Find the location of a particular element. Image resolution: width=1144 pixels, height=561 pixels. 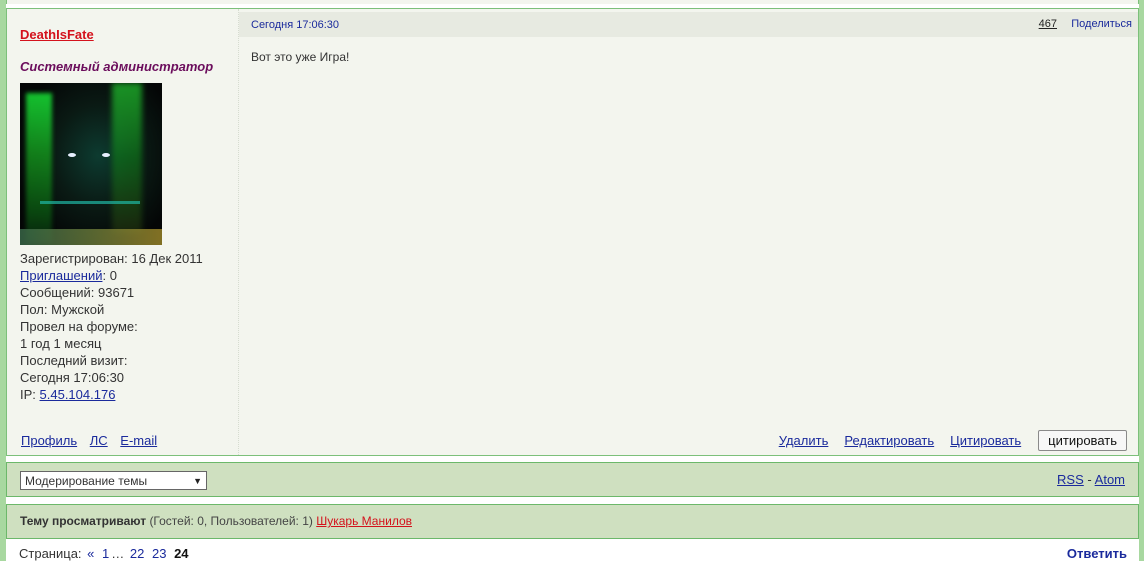

author-links: Профиль ЛС E-mail is located at coordinates (93, 440).